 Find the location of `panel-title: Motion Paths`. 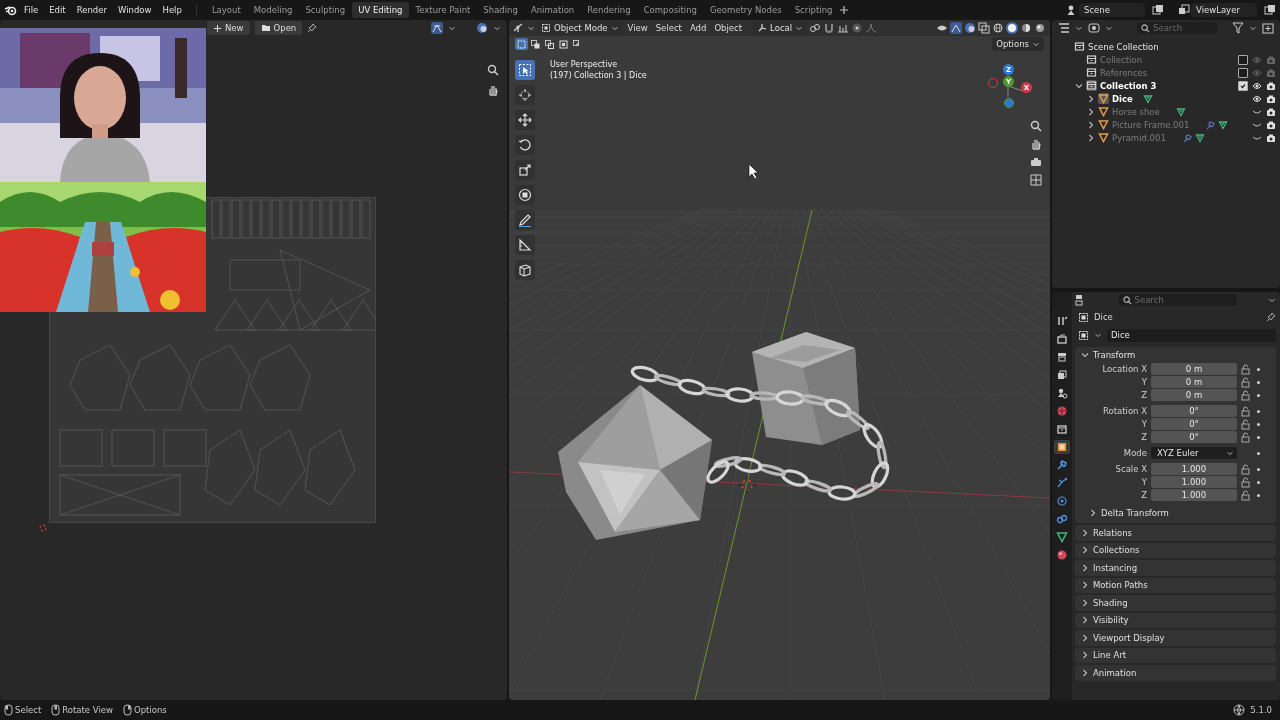

panel-title: Motion Paths is located at coordinates (1120, 585).